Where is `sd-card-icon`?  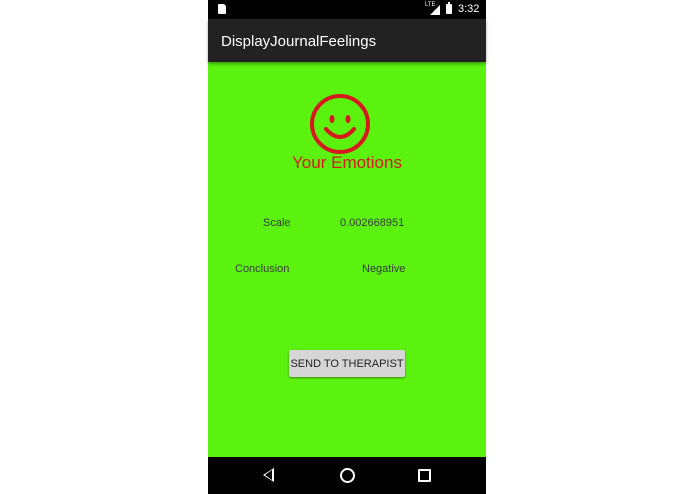 sd-card-icon is located at coordinates (222, 9).